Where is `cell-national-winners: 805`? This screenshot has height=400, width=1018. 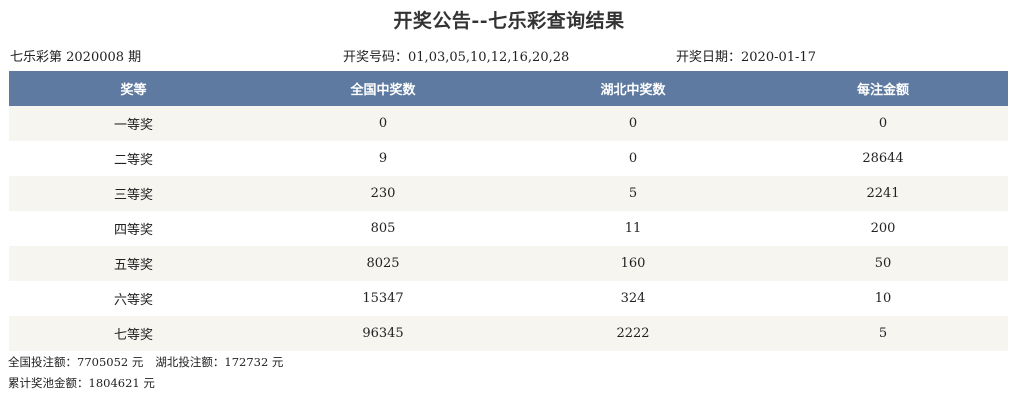 cell-national-winners: 805 is located at coordinates (383, 228).